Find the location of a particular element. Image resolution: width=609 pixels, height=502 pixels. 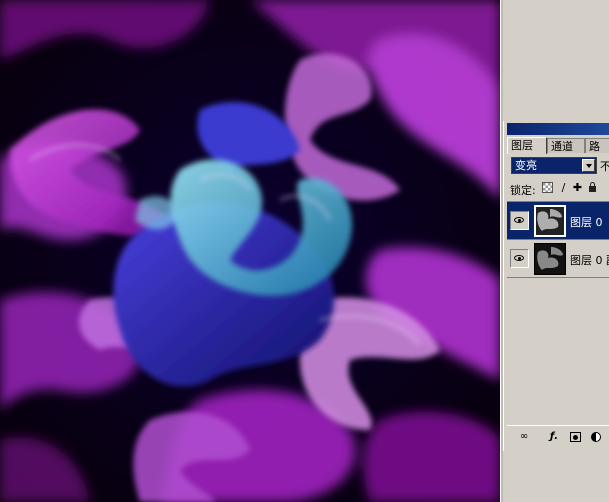

panel-background is located at coordinates (556, 476).